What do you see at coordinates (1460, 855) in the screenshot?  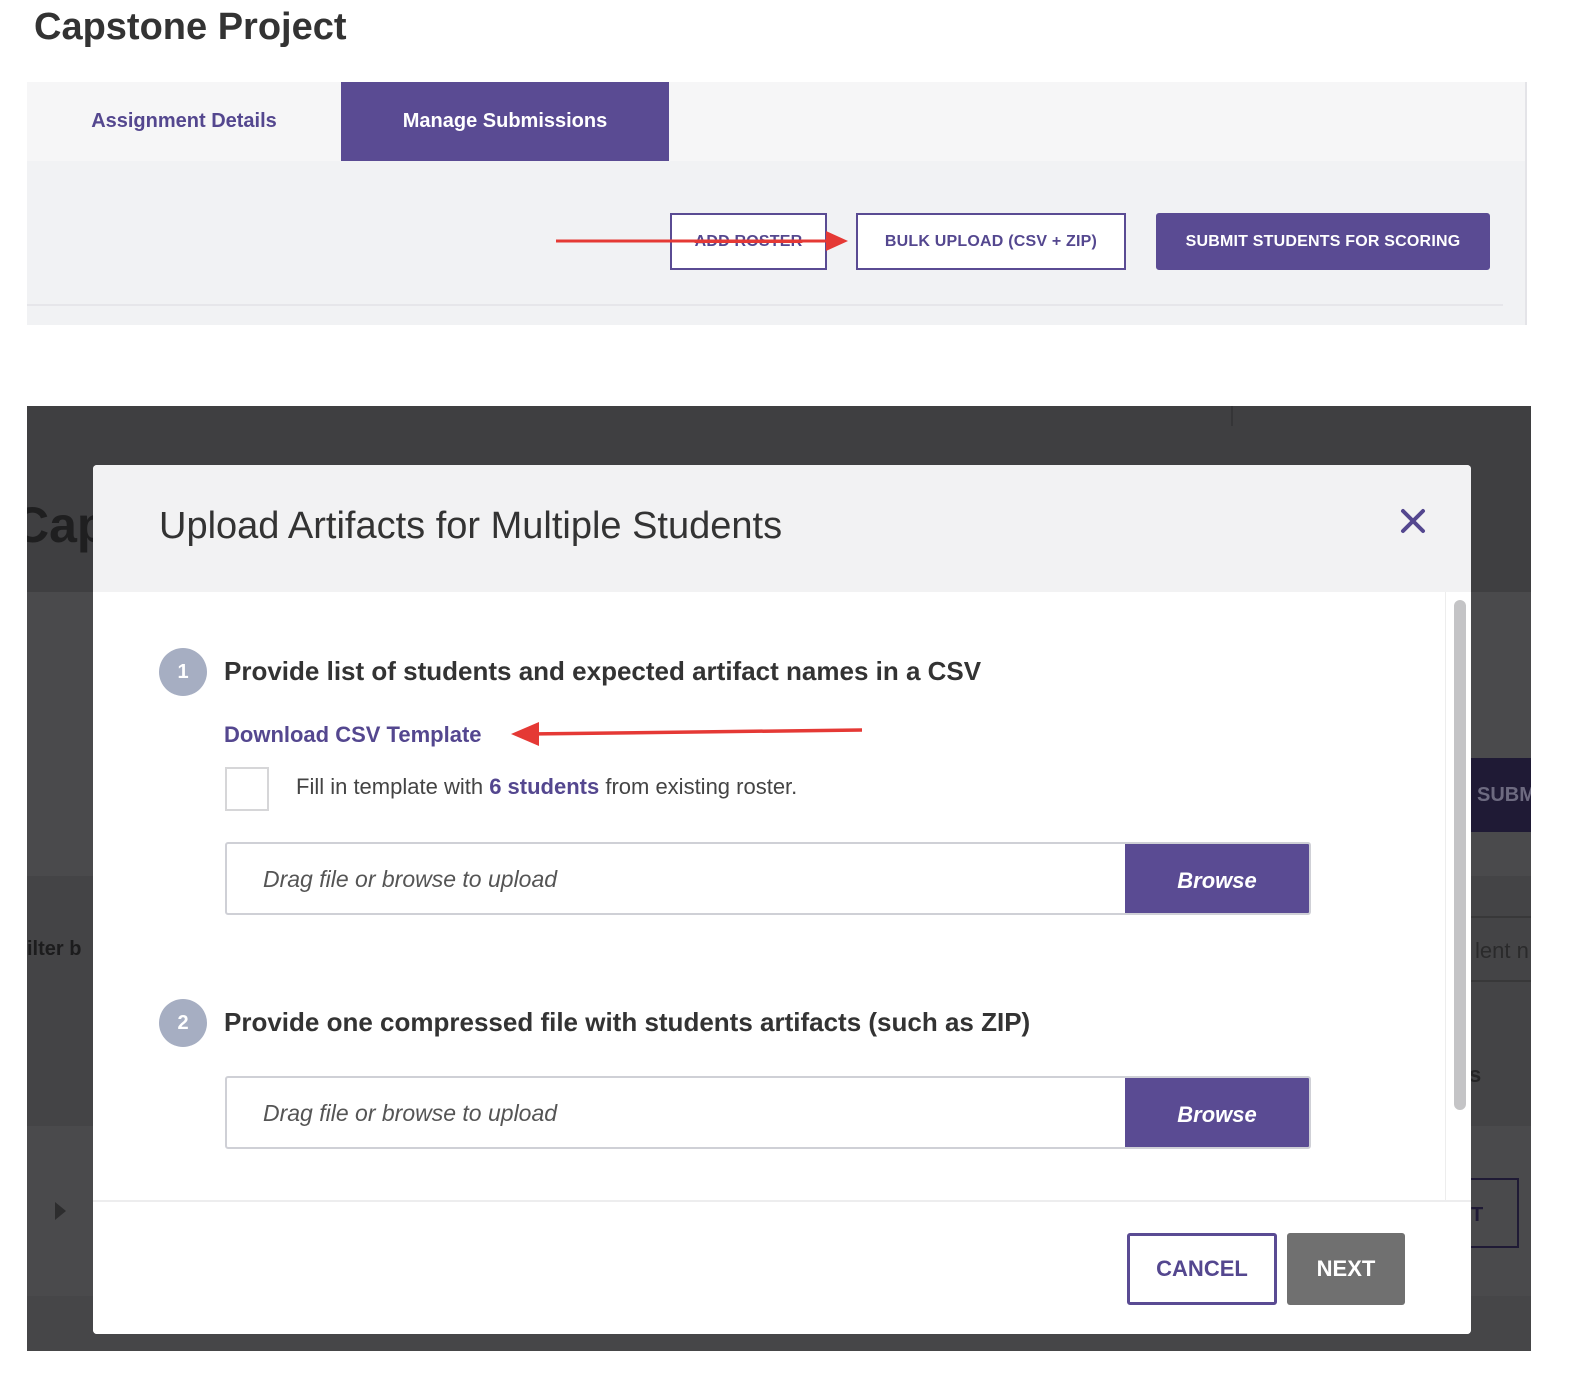 I see `scrollbar-thumb` at bounding box center [1460, 855].